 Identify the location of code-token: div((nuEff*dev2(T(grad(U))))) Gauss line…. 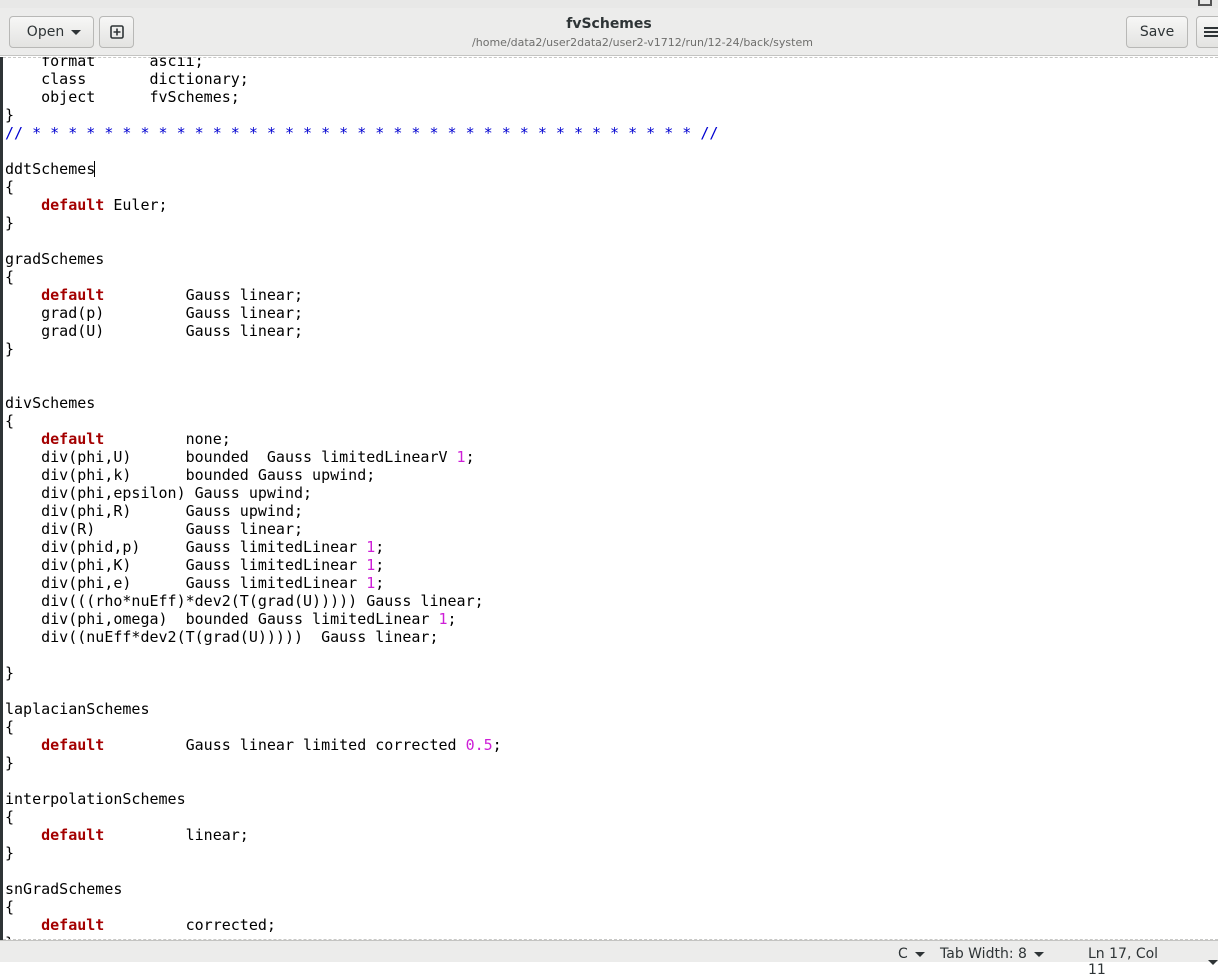
(222, 637).